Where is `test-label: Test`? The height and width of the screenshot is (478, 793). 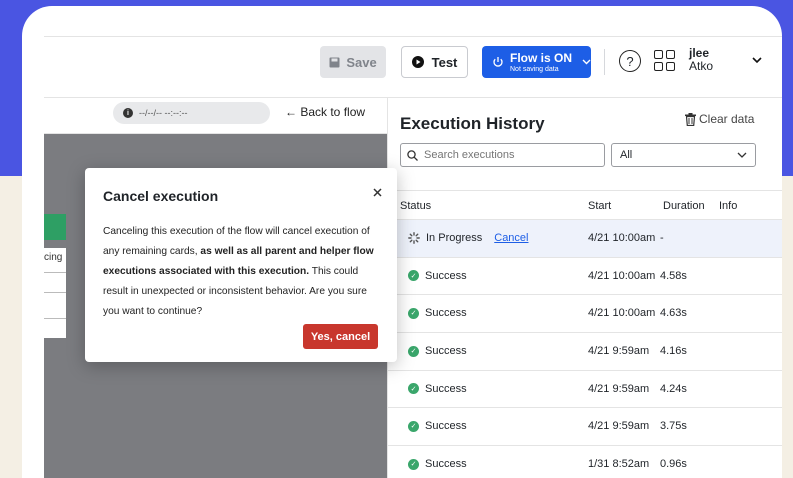
test-label: Test is located at coordinates (444, 62).